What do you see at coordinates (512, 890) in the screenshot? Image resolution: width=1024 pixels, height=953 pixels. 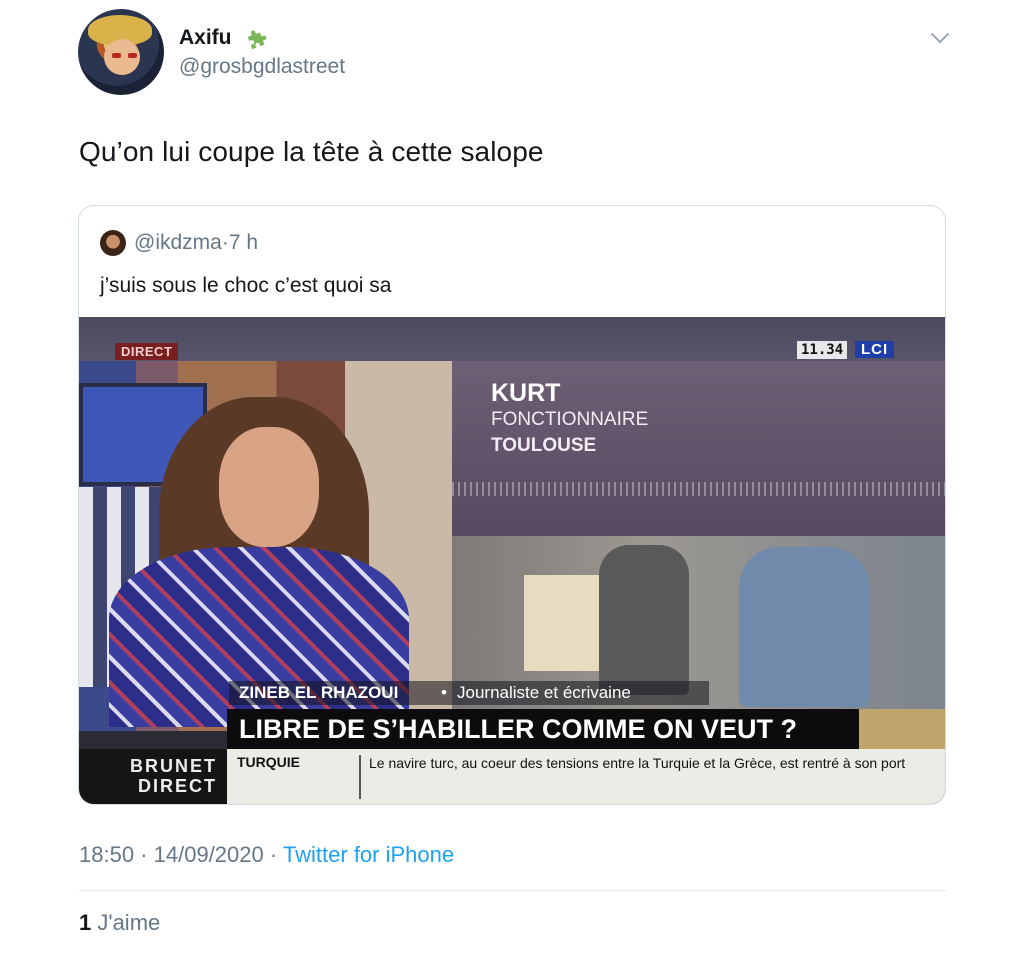 I see `divider` at bounding box center [512, 890].